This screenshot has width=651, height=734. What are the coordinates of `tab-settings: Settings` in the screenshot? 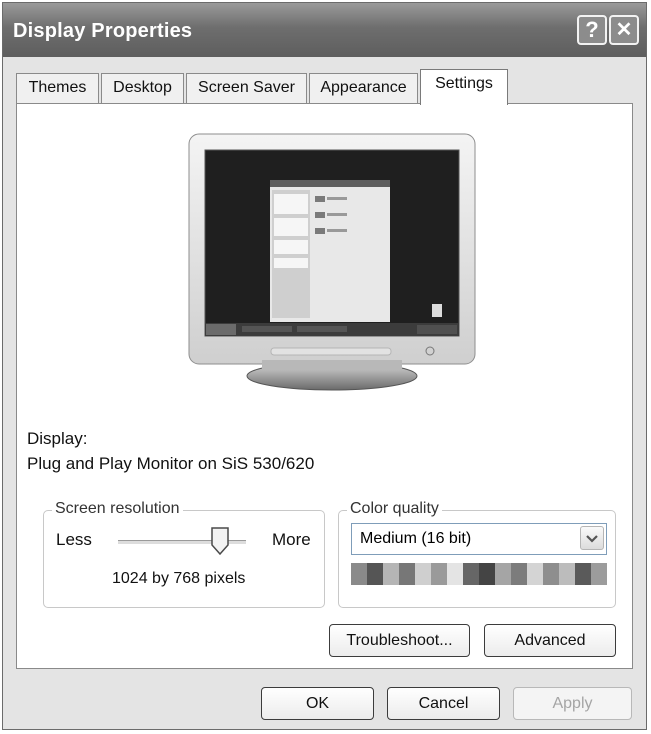 It's located at (464, 87).